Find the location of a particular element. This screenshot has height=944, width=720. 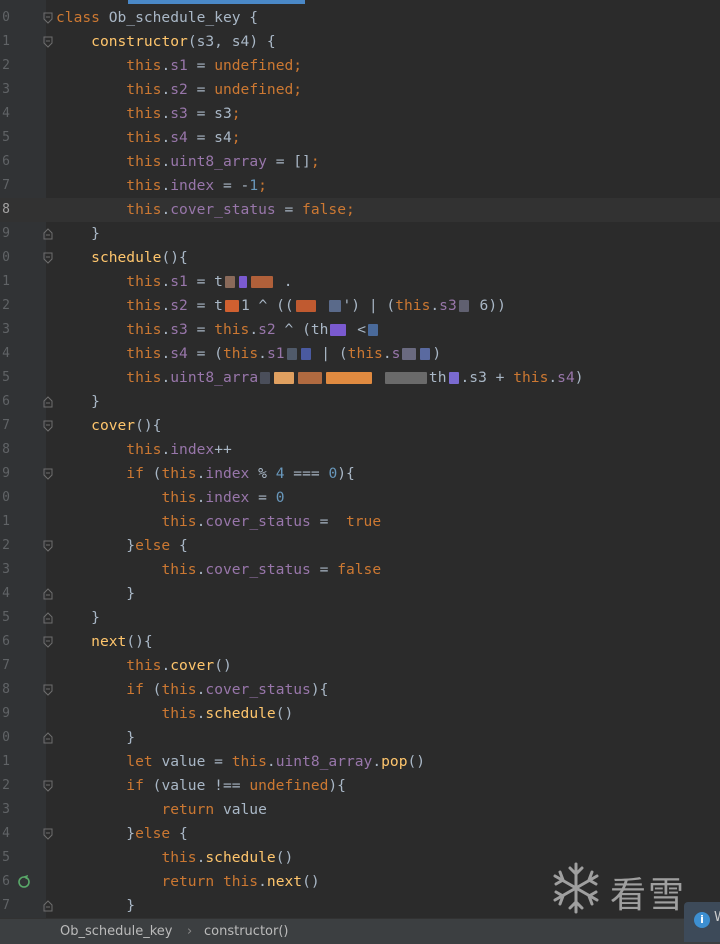

code-text: class Ob_schedule_key { is located at coordinates (157, 18).